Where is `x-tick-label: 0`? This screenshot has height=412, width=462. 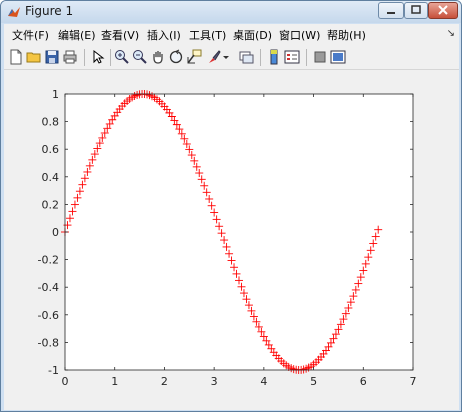
x-tick-label: 0 is located at coordinates (65, 381).